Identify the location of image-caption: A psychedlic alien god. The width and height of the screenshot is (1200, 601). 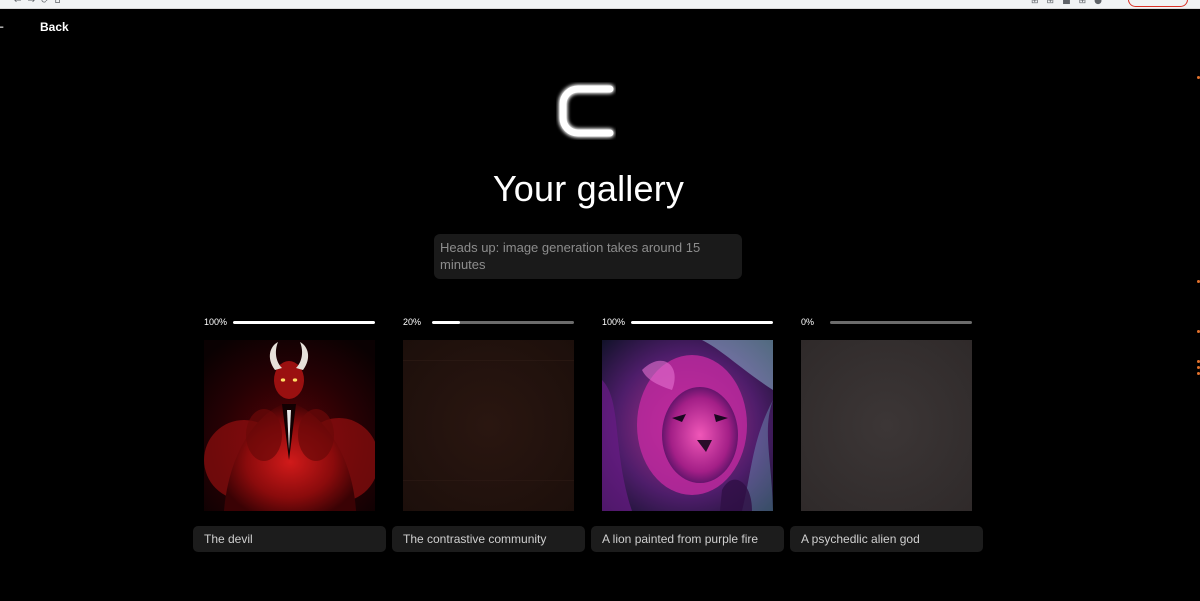
(886, 539).